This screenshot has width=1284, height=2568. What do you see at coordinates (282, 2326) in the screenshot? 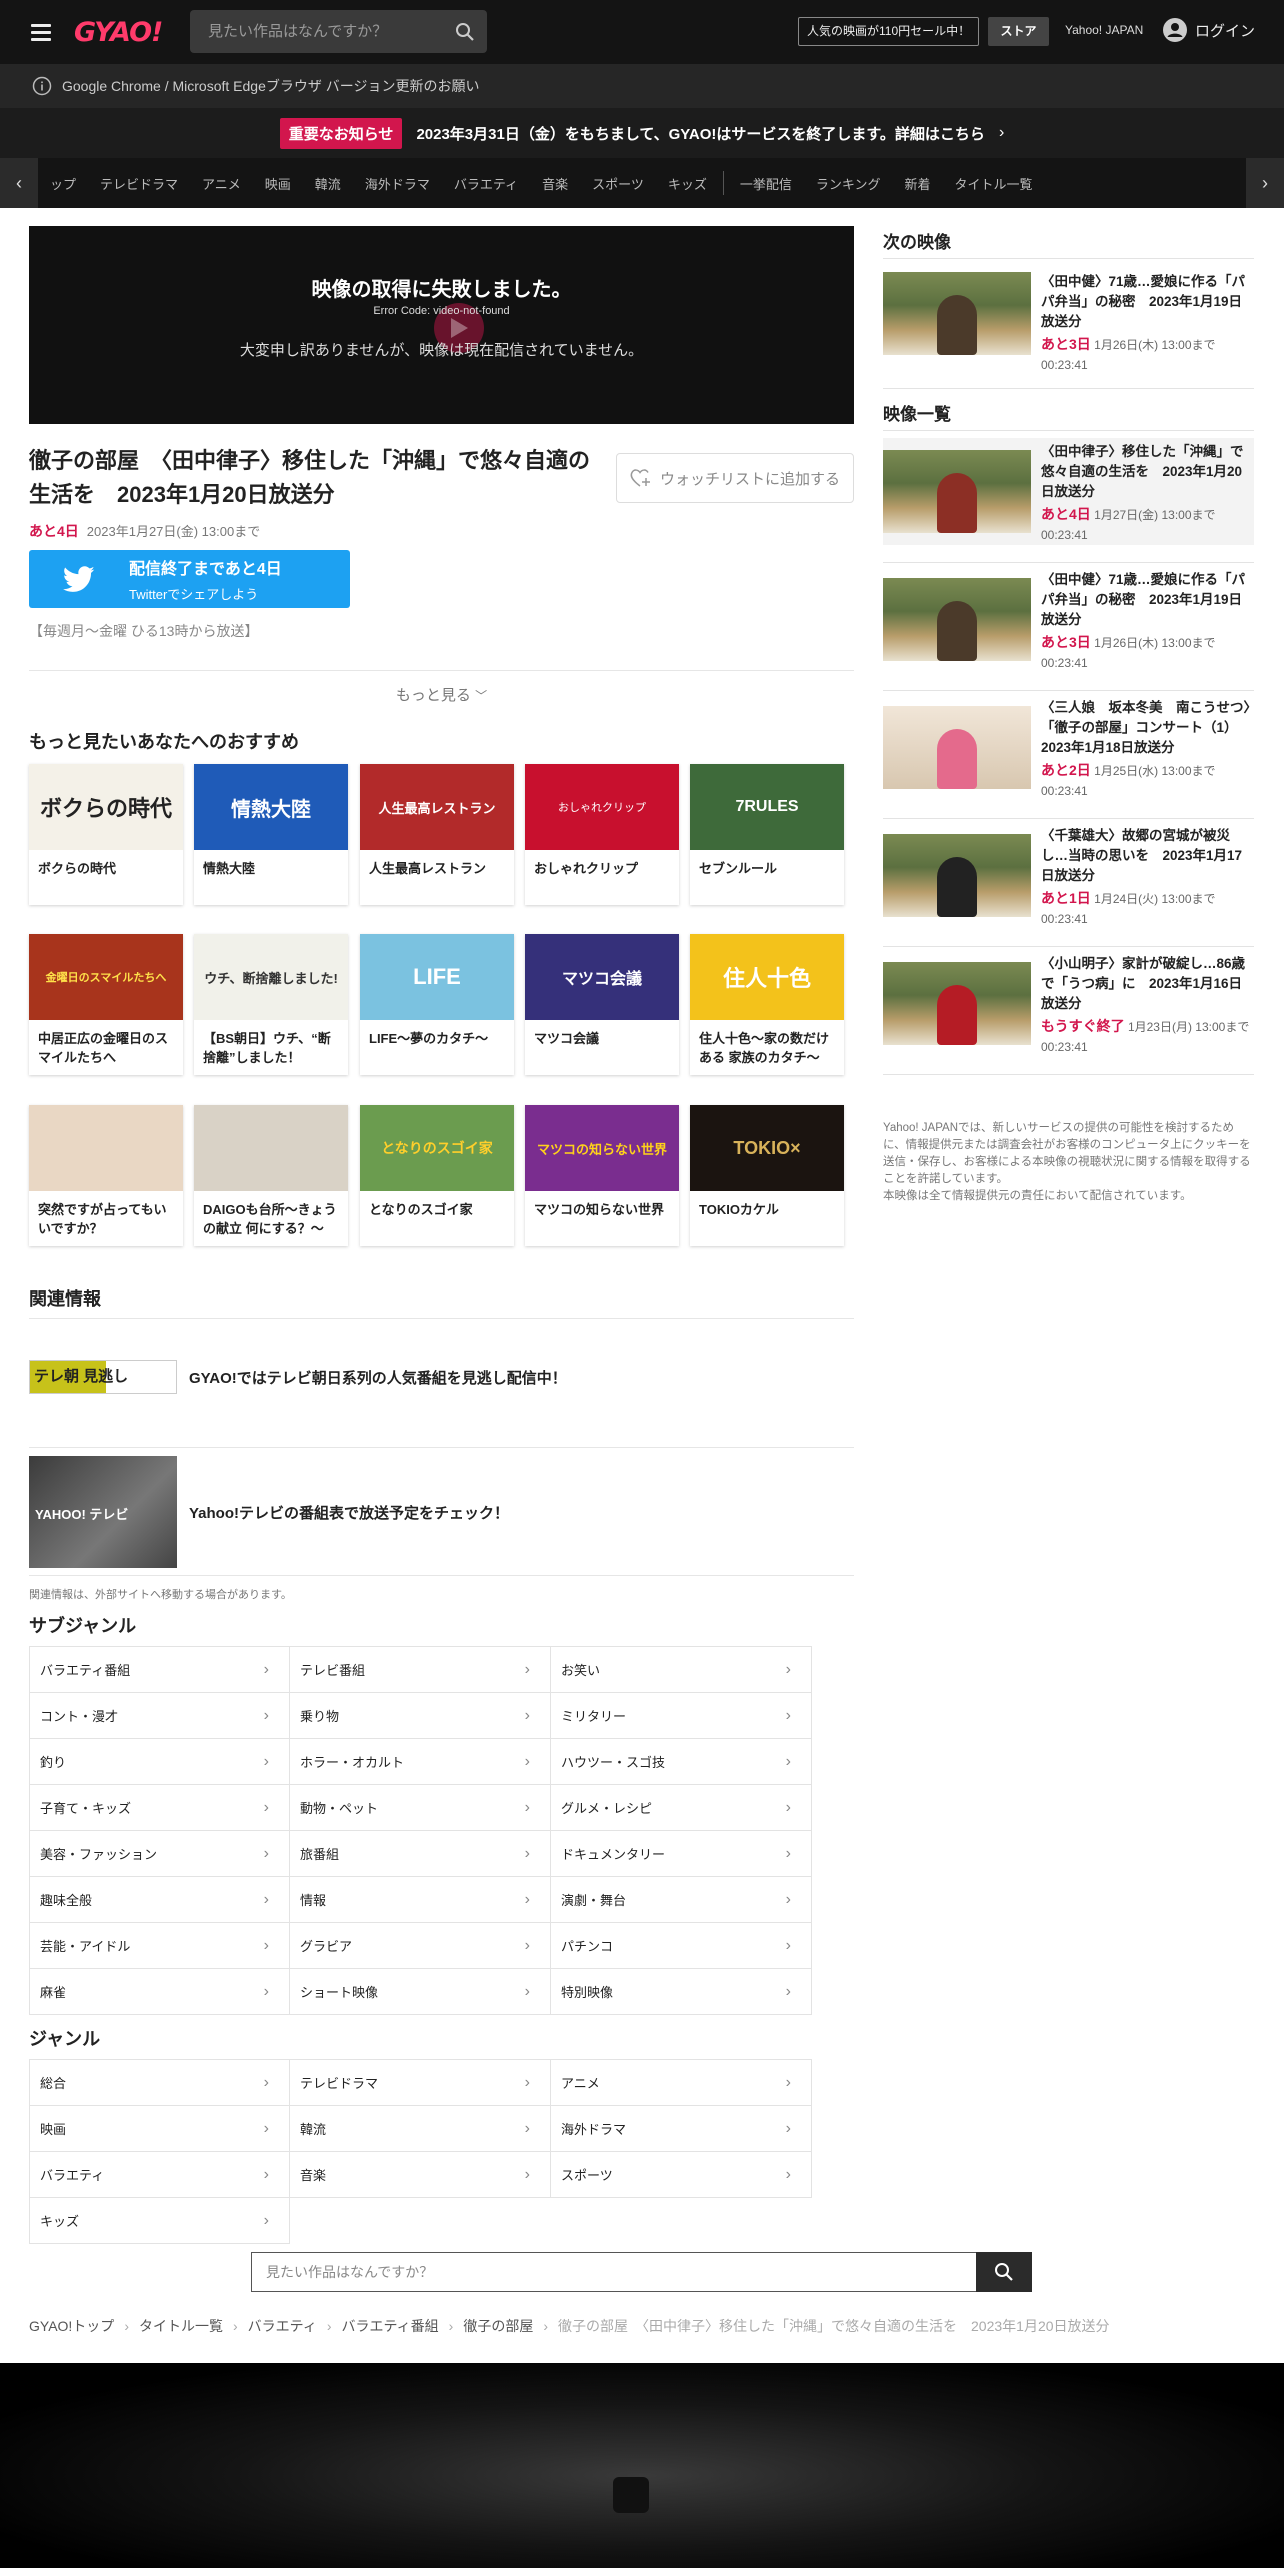
I see `breadcrumb-item: バラエティ` at bounding box center [282, 2326].